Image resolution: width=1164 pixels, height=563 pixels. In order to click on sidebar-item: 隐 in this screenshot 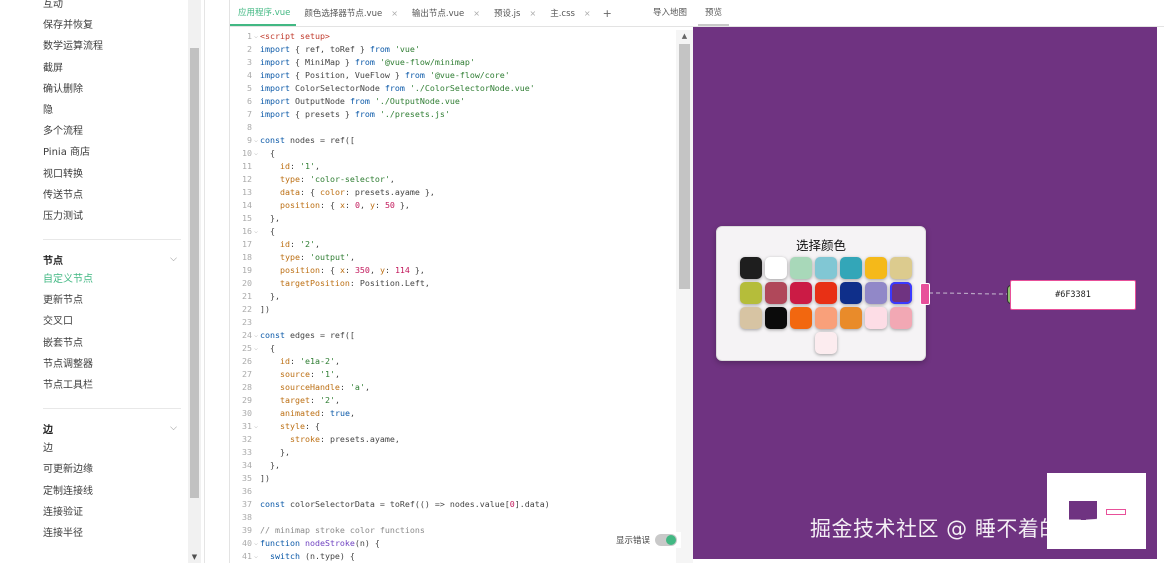, I will do `click(92, 110)`.